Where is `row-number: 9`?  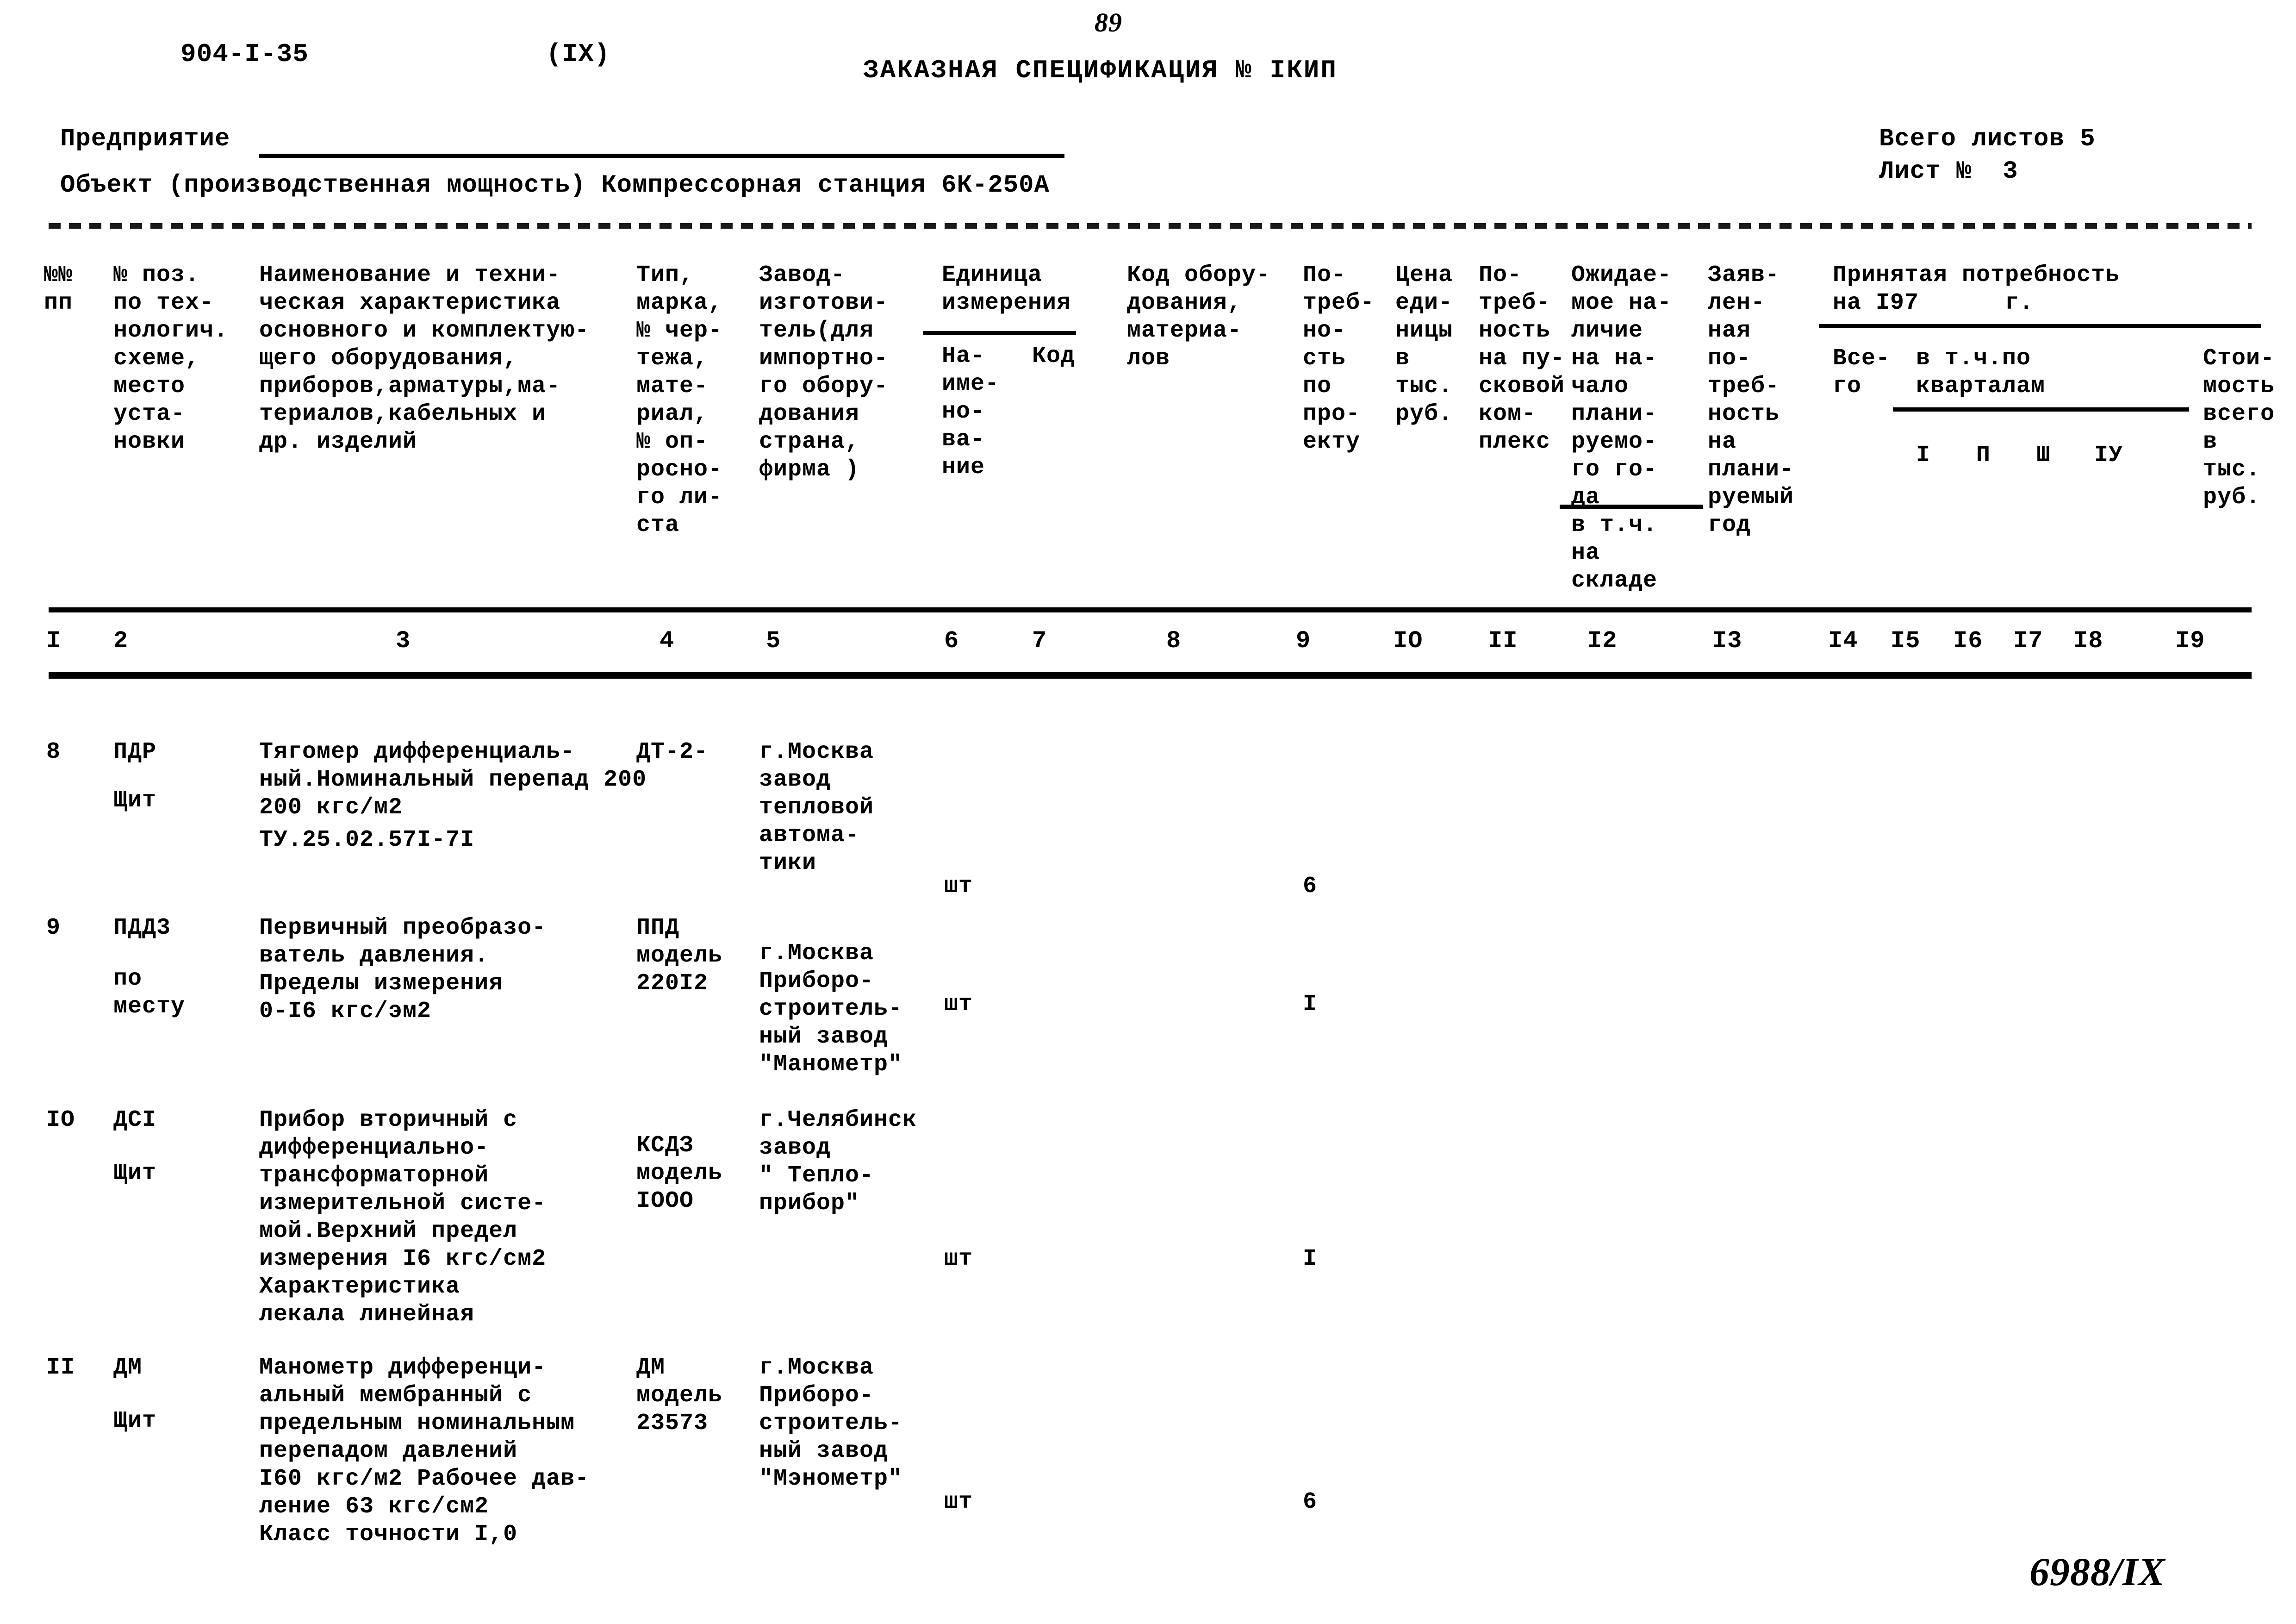 row-number: 9 is located at coordinates (53, 928).